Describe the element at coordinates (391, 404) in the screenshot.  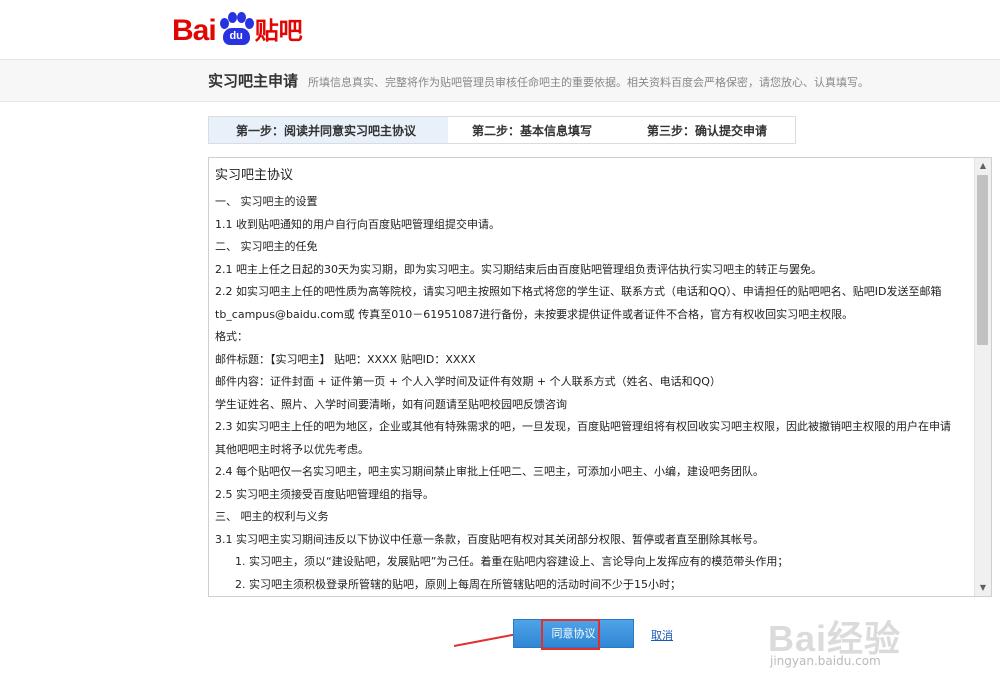
I see `agreement-line: 学生证姓名、照片、入学时间要清晰，如有问题请至贴吧校园吧反馈咨询` at that location.